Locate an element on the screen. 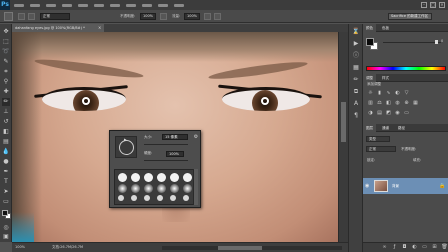  new-group-icon: ▭ is located at coordinates (424, 247).